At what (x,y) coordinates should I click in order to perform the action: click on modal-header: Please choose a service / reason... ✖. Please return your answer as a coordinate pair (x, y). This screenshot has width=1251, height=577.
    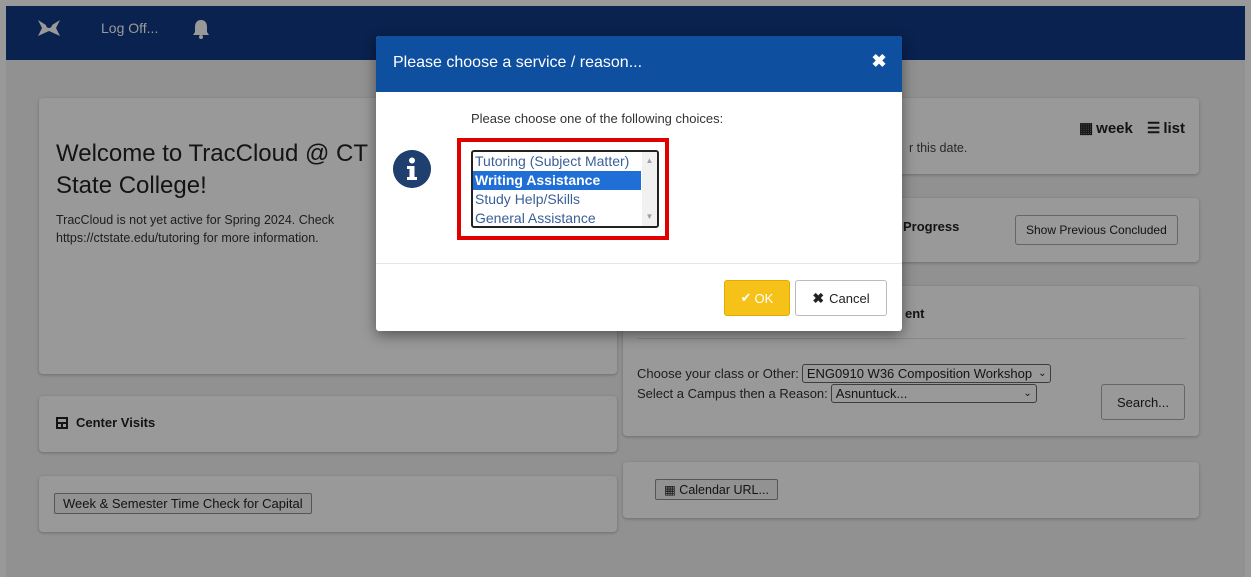
    Looking at the image, I should click on (639, 64).